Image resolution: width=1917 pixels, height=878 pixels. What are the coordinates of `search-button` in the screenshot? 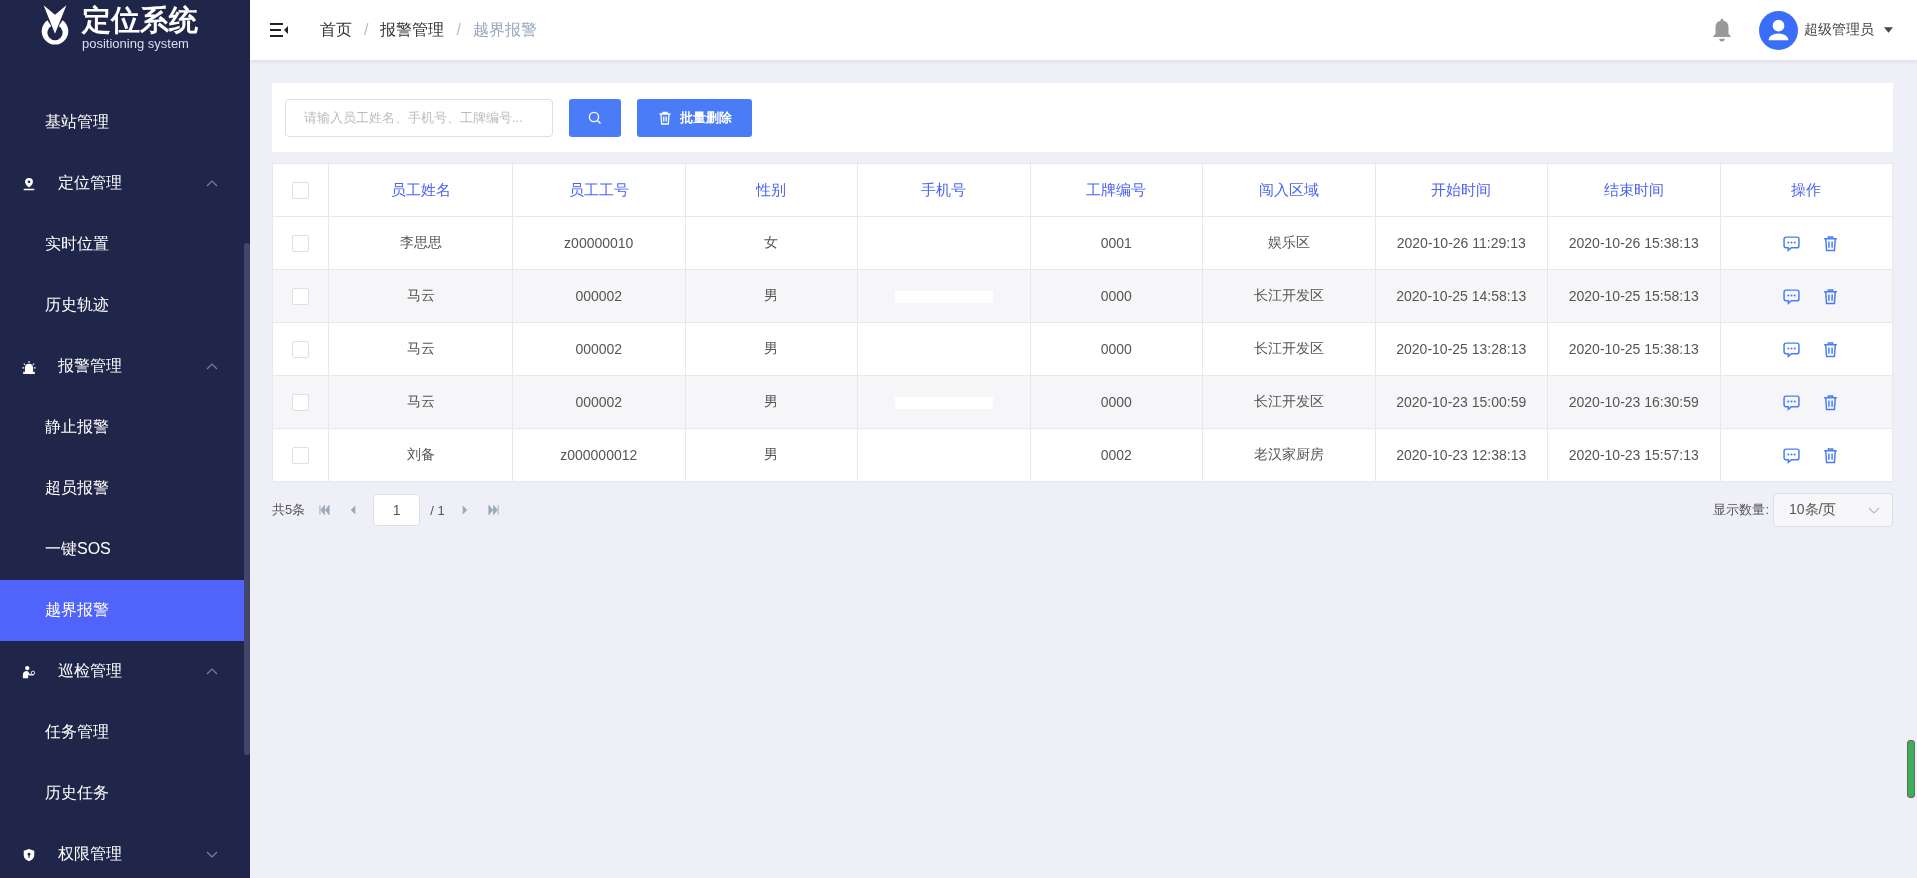 It's located at (595, 117).